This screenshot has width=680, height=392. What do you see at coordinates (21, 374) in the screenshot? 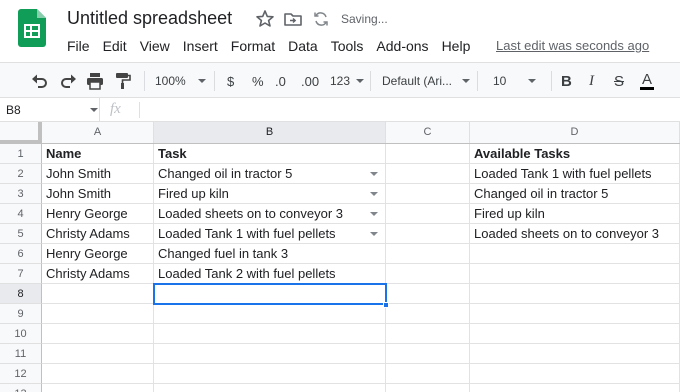
I see `row-header-12: 12` at bounding box center [21, 374].